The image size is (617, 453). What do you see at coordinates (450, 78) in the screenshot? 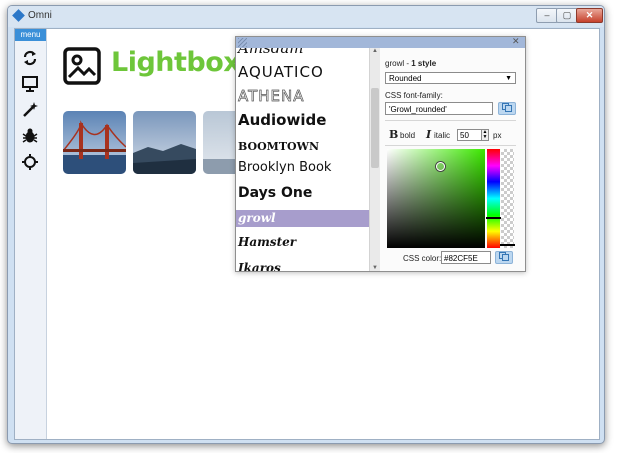
I see `style-select: Rounded ▼` at bounding box center [450, 78].